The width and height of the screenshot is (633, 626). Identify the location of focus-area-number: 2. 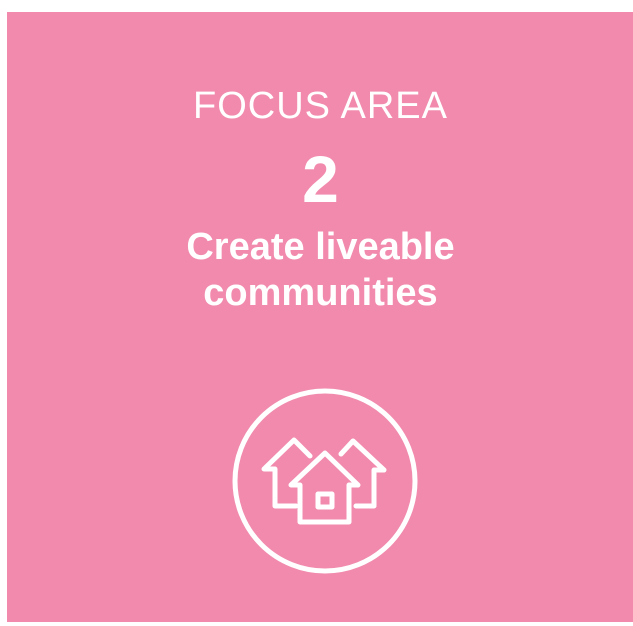
(320, 179).